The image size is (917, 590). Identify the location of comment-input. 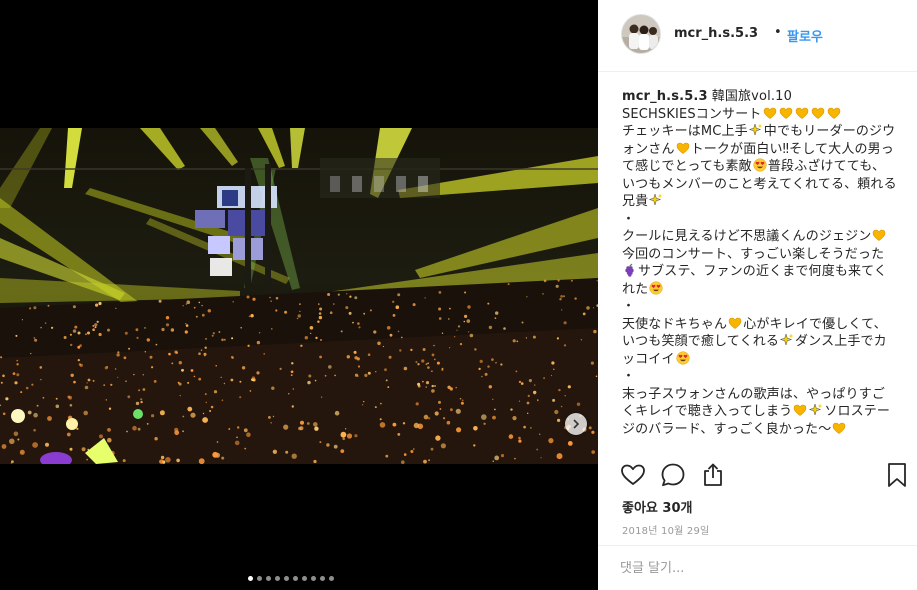
(750, 568).